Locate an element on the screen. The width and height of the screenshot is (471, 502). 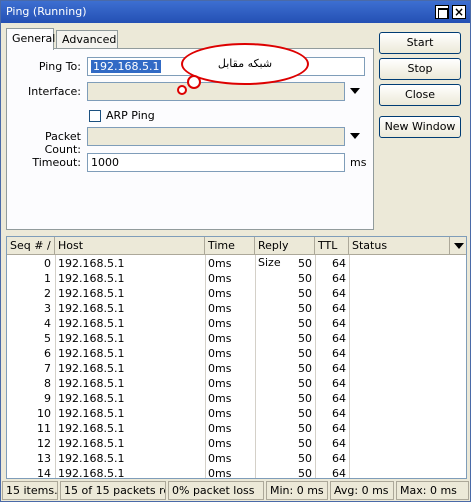
interface-label: Interface: is located at coordinates (54, 91).